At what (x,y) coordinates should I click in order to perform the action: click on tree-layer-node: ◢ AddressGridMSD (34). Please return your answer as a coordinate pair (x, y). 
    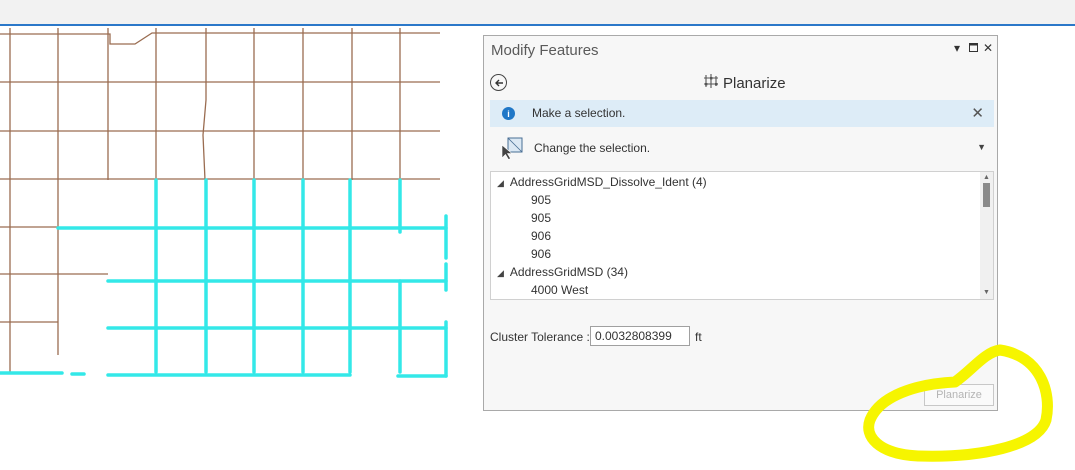
    Looking at the image, I should click on (562, 272).